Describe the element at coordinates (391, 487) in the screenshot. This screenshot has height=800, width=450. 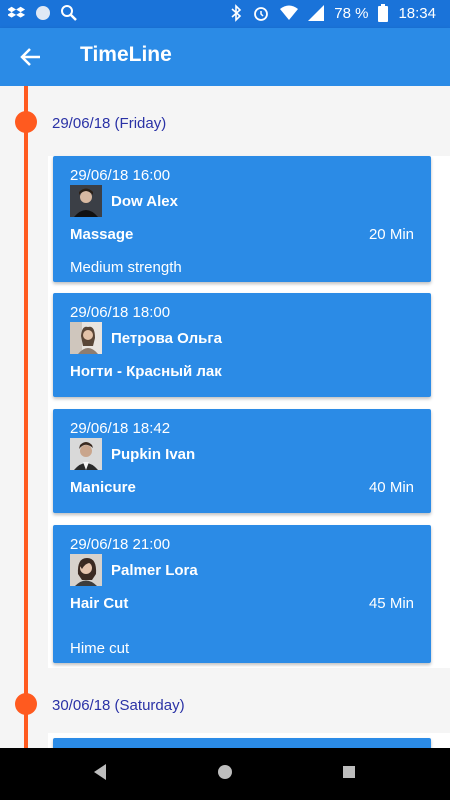
I see `service-duration: 40 Min` at that location.